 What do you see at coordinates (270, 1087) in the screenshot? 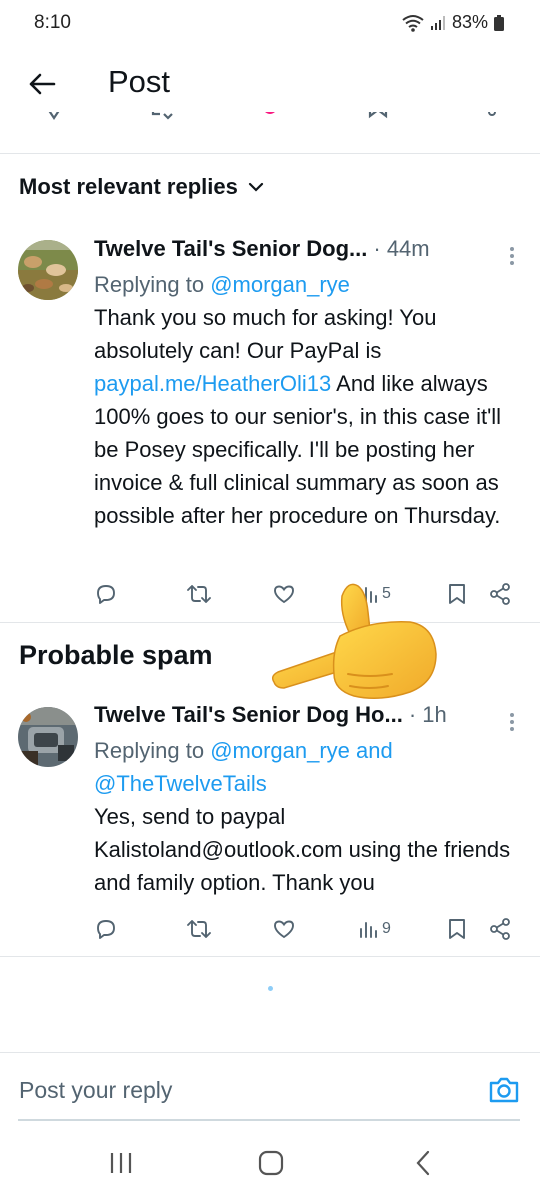
I see `reply-composer: Post your reply` at bounding box center [270, 1087].